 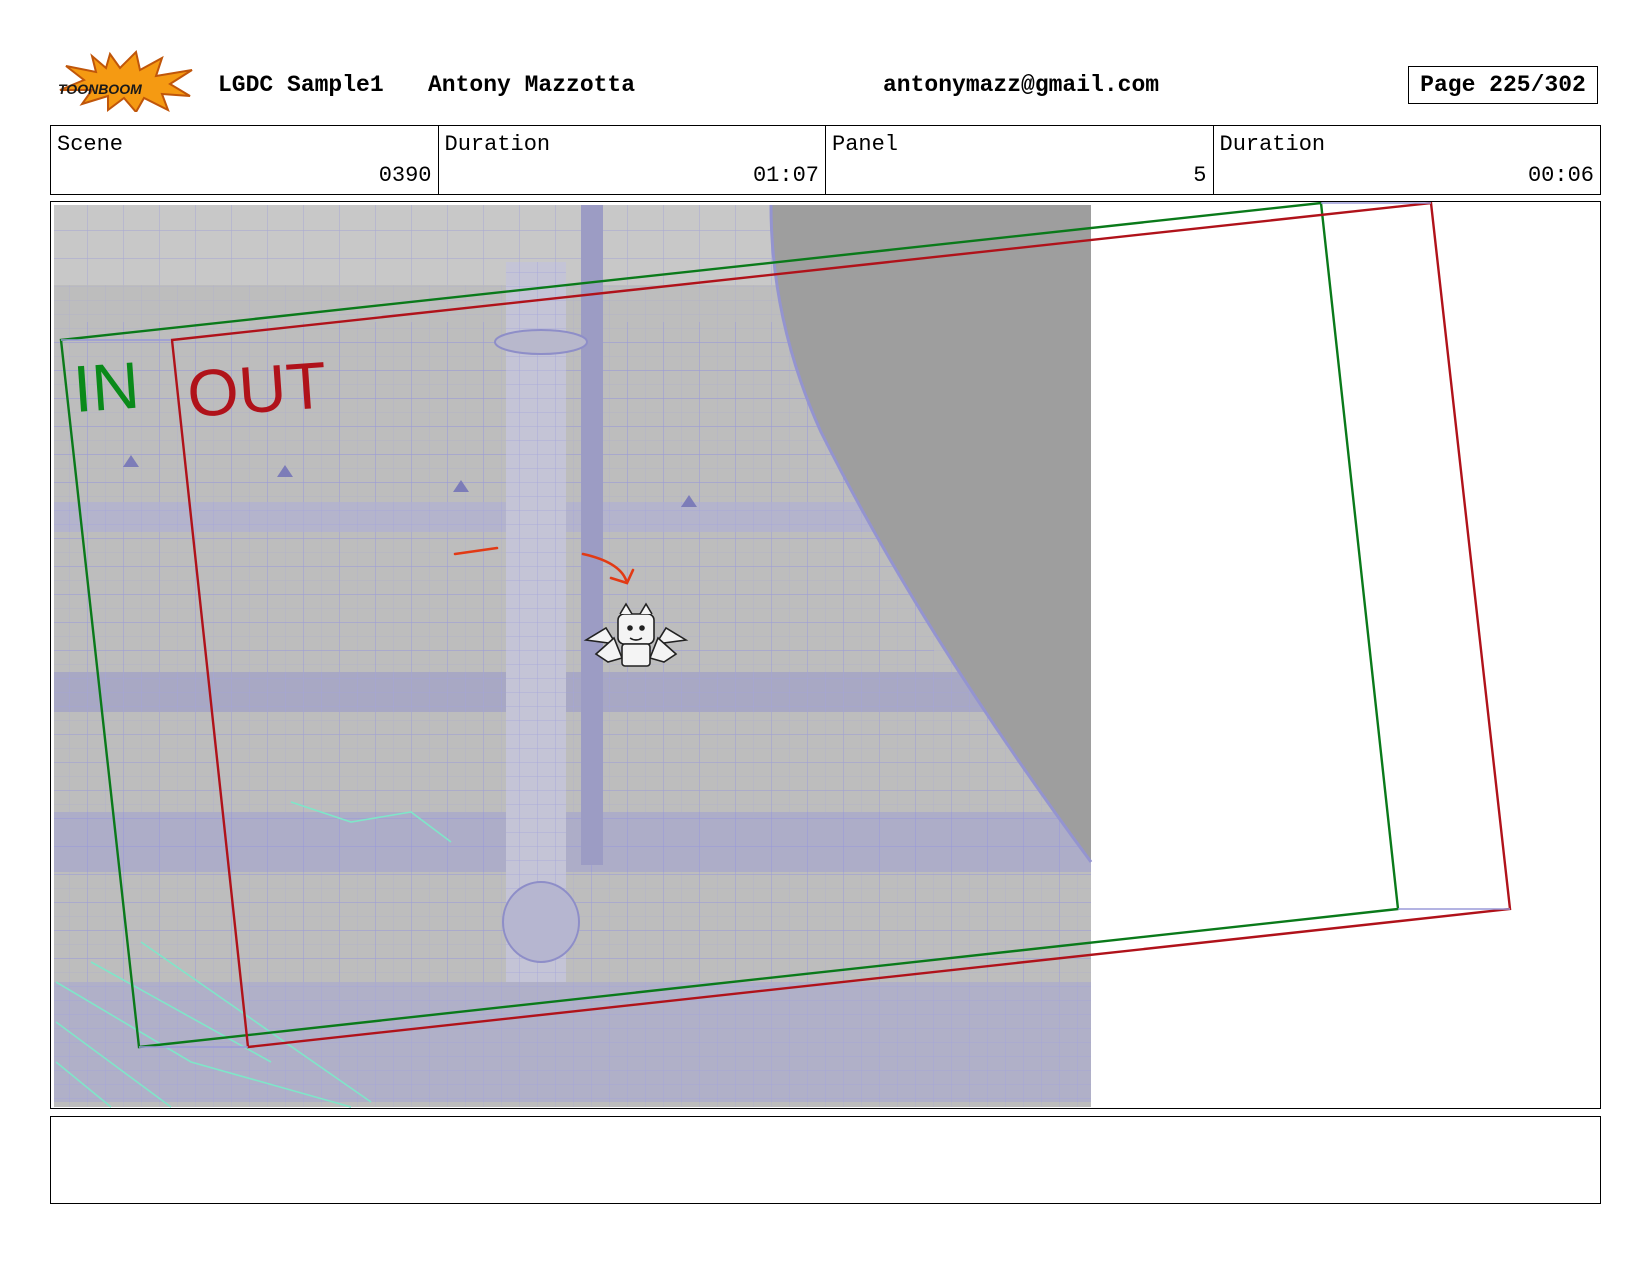 I want to click on scene-duration-label: Duration, so click(x=497, y=144).